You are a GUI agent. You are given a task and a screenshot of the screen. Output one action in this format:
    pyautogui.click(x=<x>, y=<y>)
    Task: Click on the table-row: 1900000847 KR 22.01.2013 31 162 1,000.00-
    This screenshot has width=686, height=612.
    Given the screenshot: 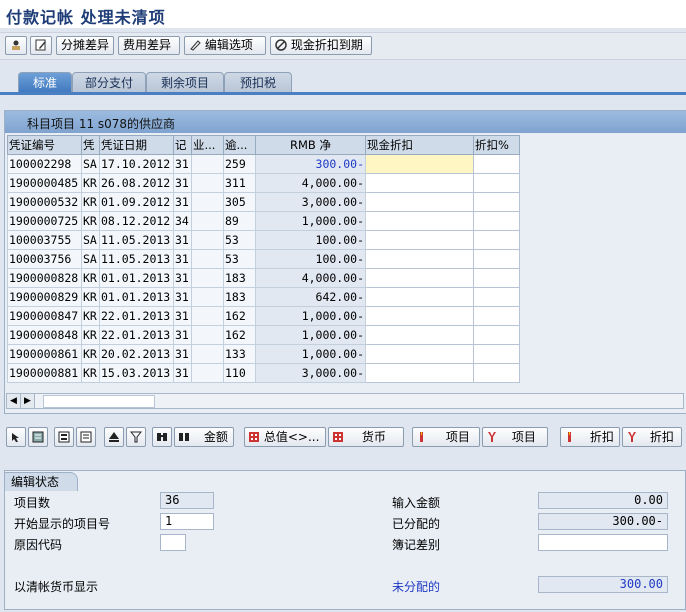 What is the action you would take?
    pyautogui.click(x=263, y=316)
    